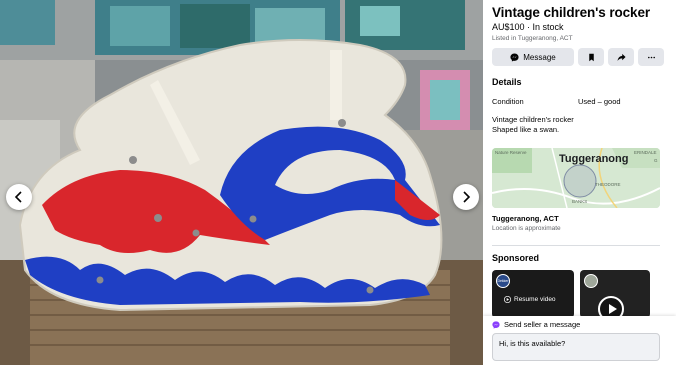  I want to click on description-line: Vintage children's rocker, so click(533, 119).